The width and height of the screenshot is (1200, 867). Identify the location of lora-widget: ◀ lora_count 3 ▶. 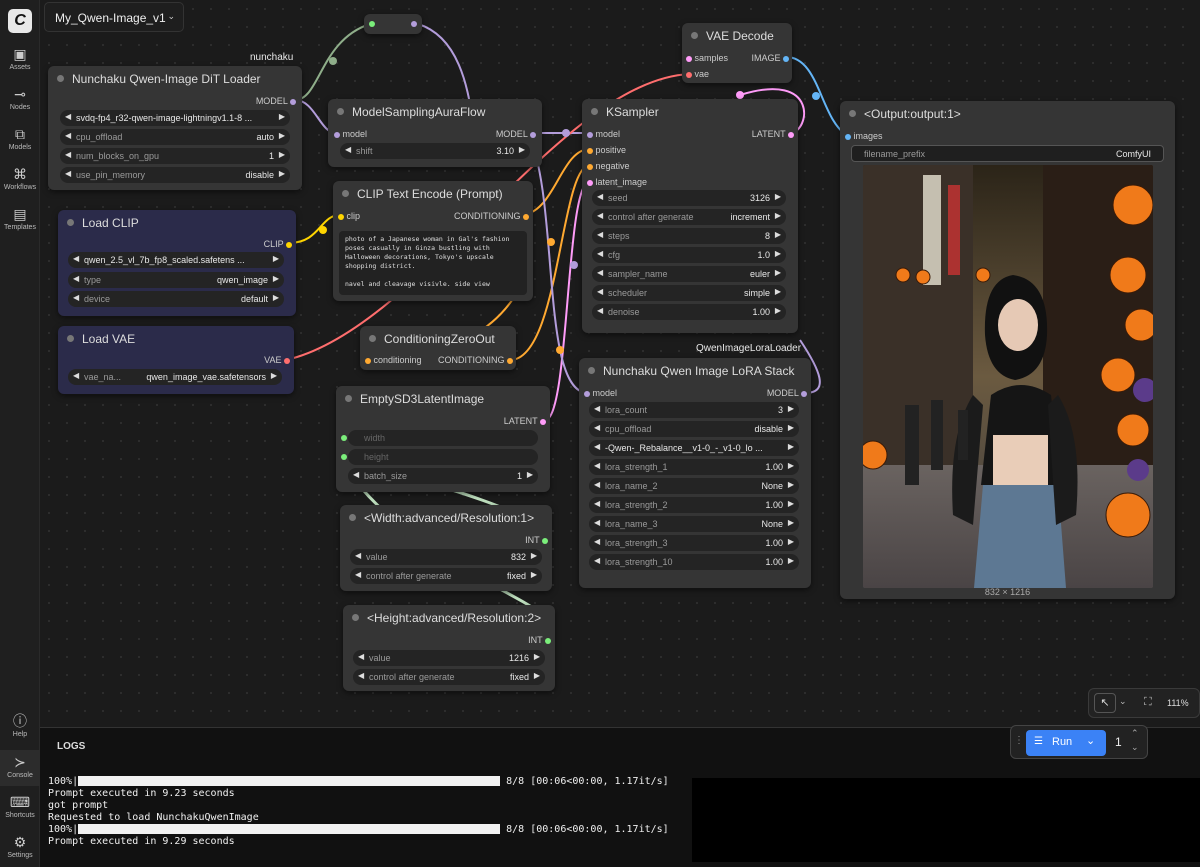
(694, 410).